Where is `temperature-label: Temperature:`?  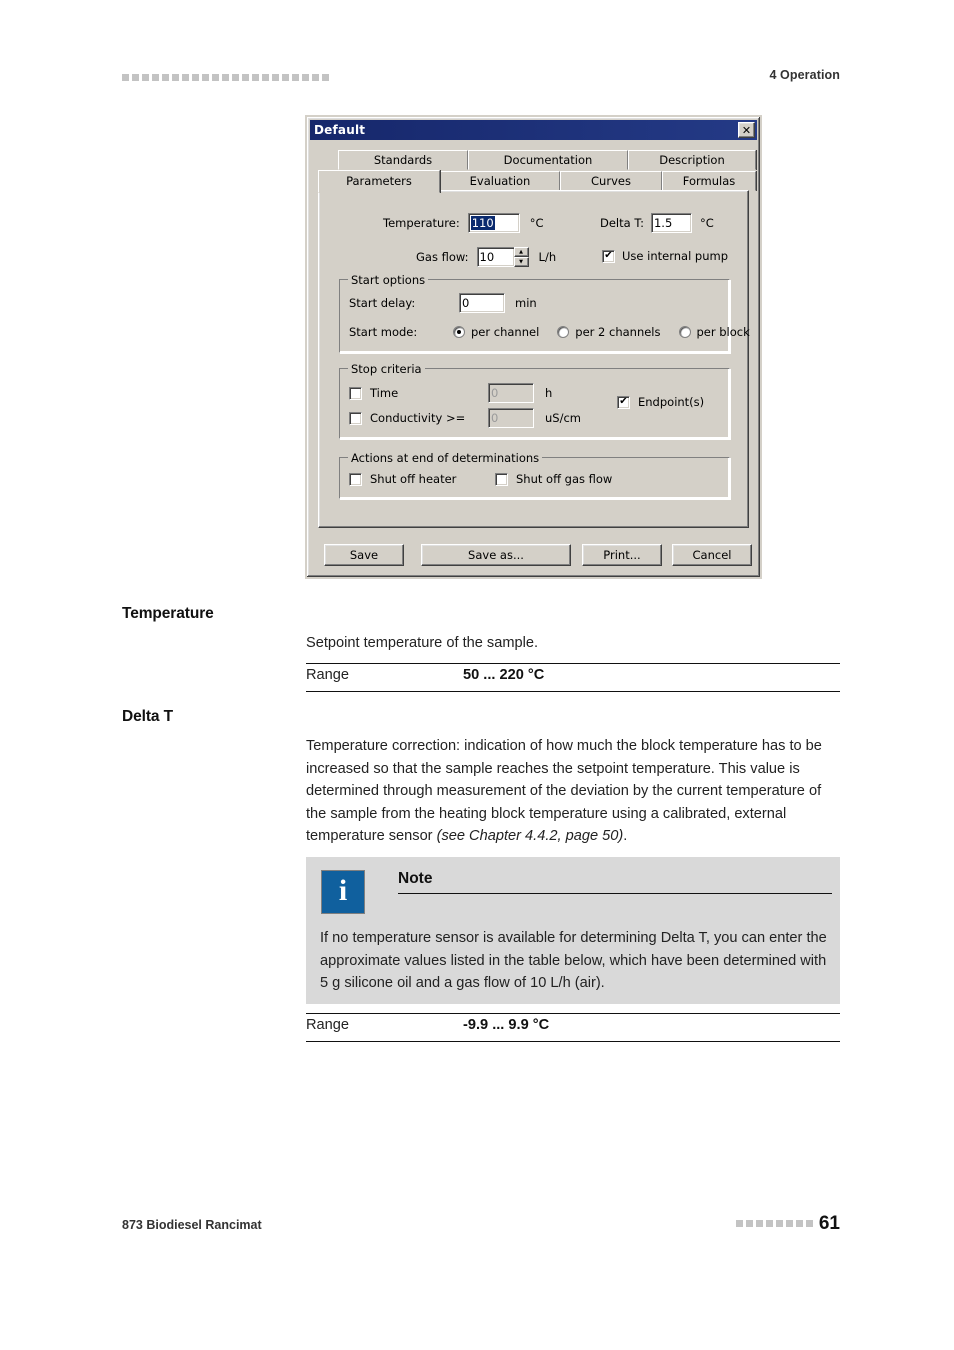
temperature-label: Temperature: is located at coordinates (421, 223).